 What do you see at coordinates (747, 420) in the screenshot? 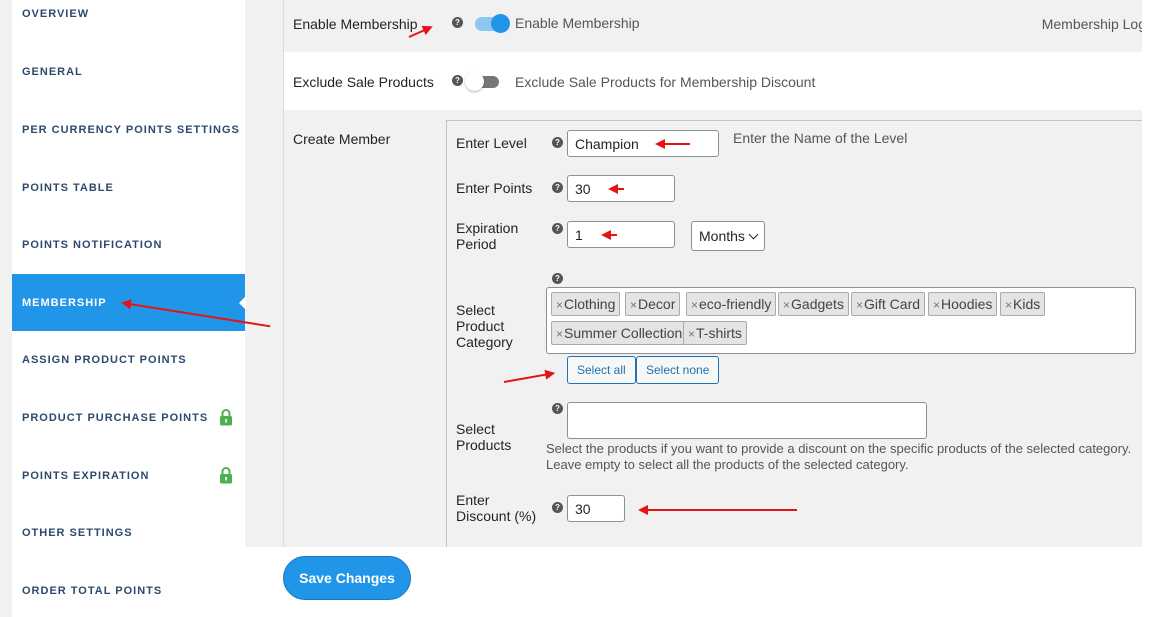
I see `select-products-input` at bounding box center [747, 420].